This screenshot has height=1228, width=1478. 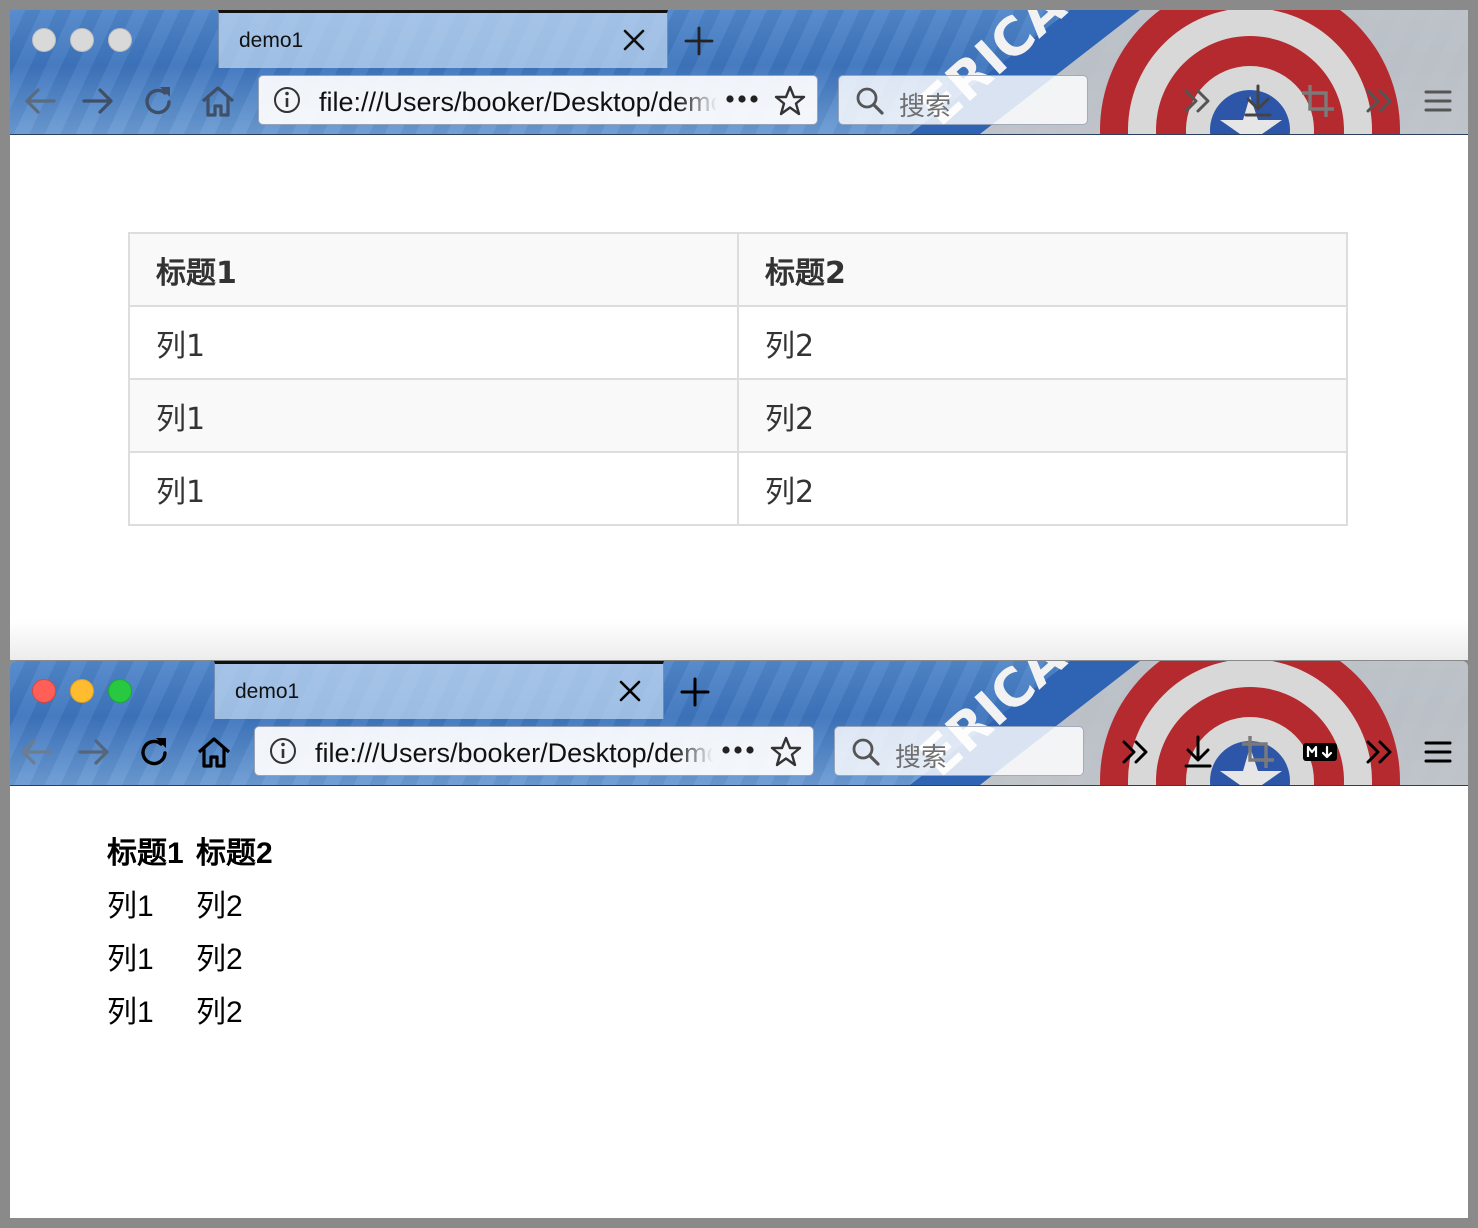 I want to click on window-shadow, so click(x=739, y=640).